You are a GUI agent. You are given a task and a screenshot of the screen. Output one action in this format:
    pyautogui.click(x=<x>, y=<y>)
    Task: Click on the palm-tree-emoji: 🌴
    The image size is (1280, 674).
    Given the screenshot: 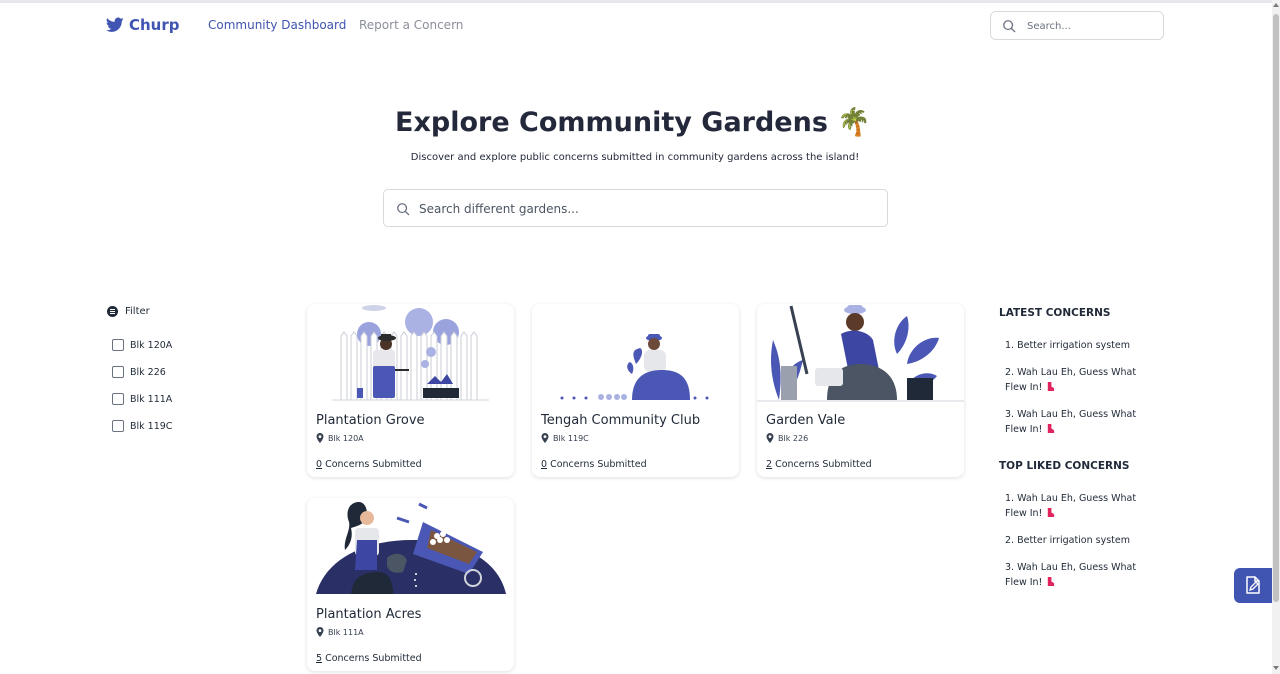 What is the action you would take?
    pyautogui.click(x=854, y=122)
    